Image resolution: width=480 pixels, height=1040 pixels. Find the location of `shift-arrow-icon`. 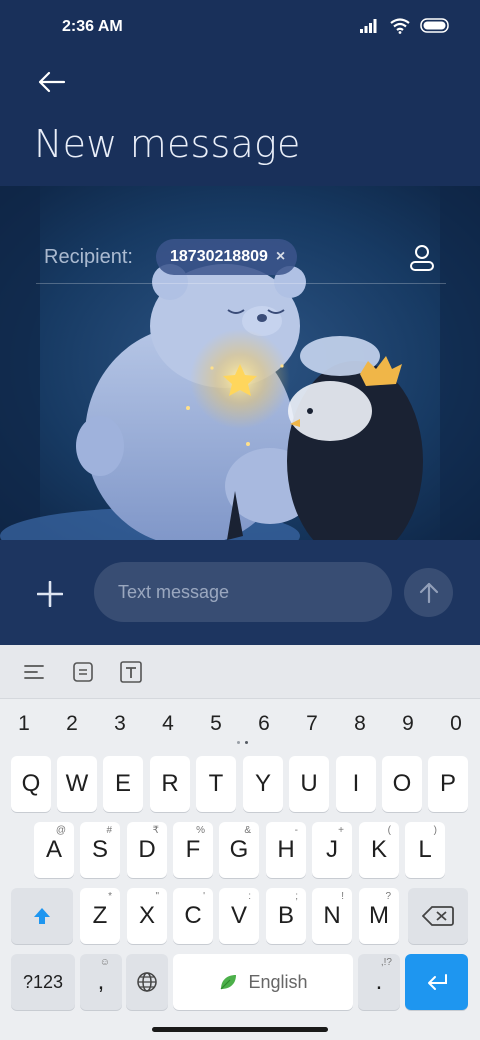

shift-arrow-icon is located at coordinates (42, 916).